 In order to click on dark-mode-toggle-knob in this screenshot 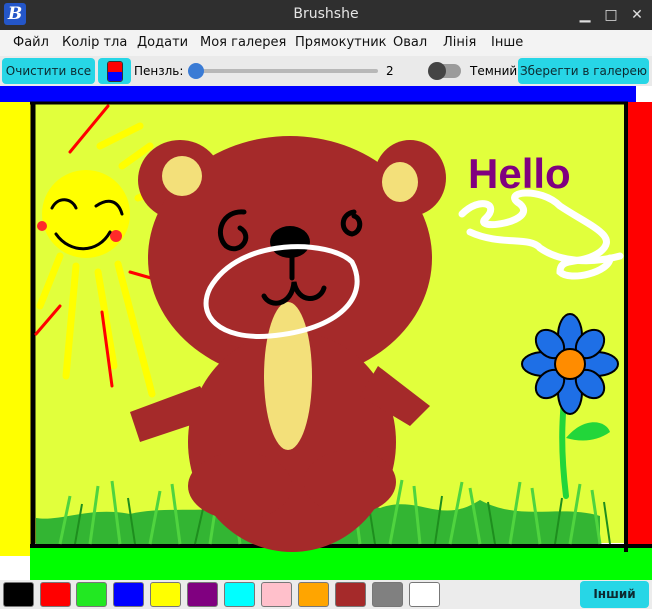, I will do `click(437, 71)`.